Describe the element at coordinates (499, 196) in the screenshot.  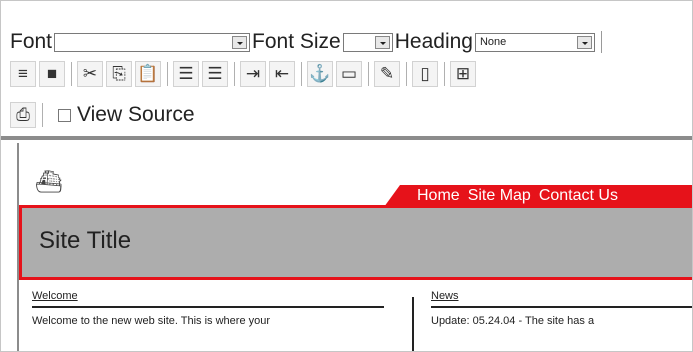
I see `nav-link-site-map: Site Map` at that location.